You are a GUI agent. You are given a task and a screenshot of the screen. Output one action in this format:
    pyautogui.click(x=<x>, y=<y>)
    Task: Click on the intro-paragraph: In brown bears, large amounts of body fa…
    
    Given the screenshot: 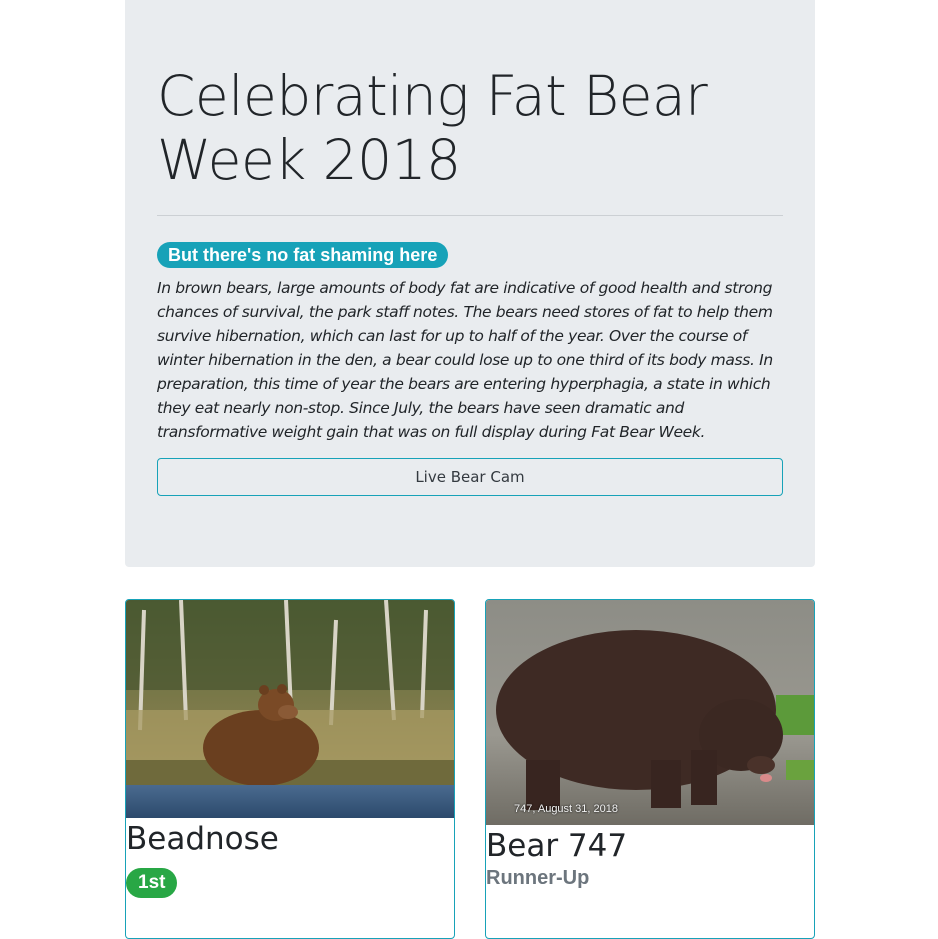 What is the action you would take?
    pyautogui.click(x=465, y=360)
    